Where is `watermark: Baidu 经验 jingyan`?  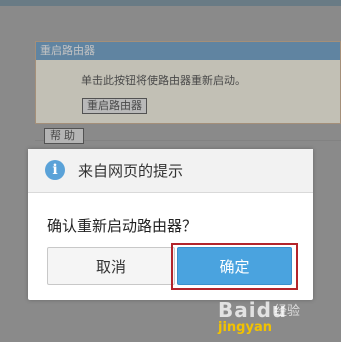
watermark: Baidu 经验 jingyan is located at coordinates (278, 318).